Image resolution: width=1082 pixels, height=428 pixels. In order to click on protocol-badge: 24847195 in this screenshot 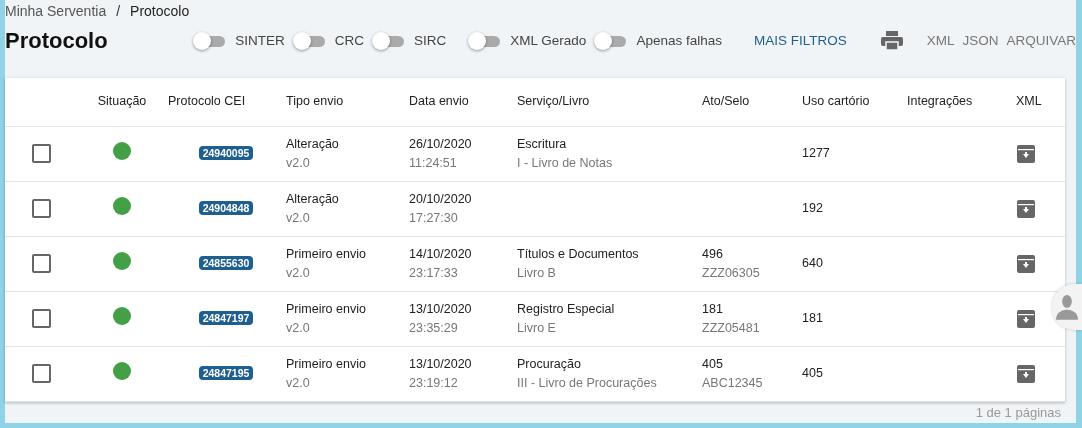, I will do `click(226, 373)`.